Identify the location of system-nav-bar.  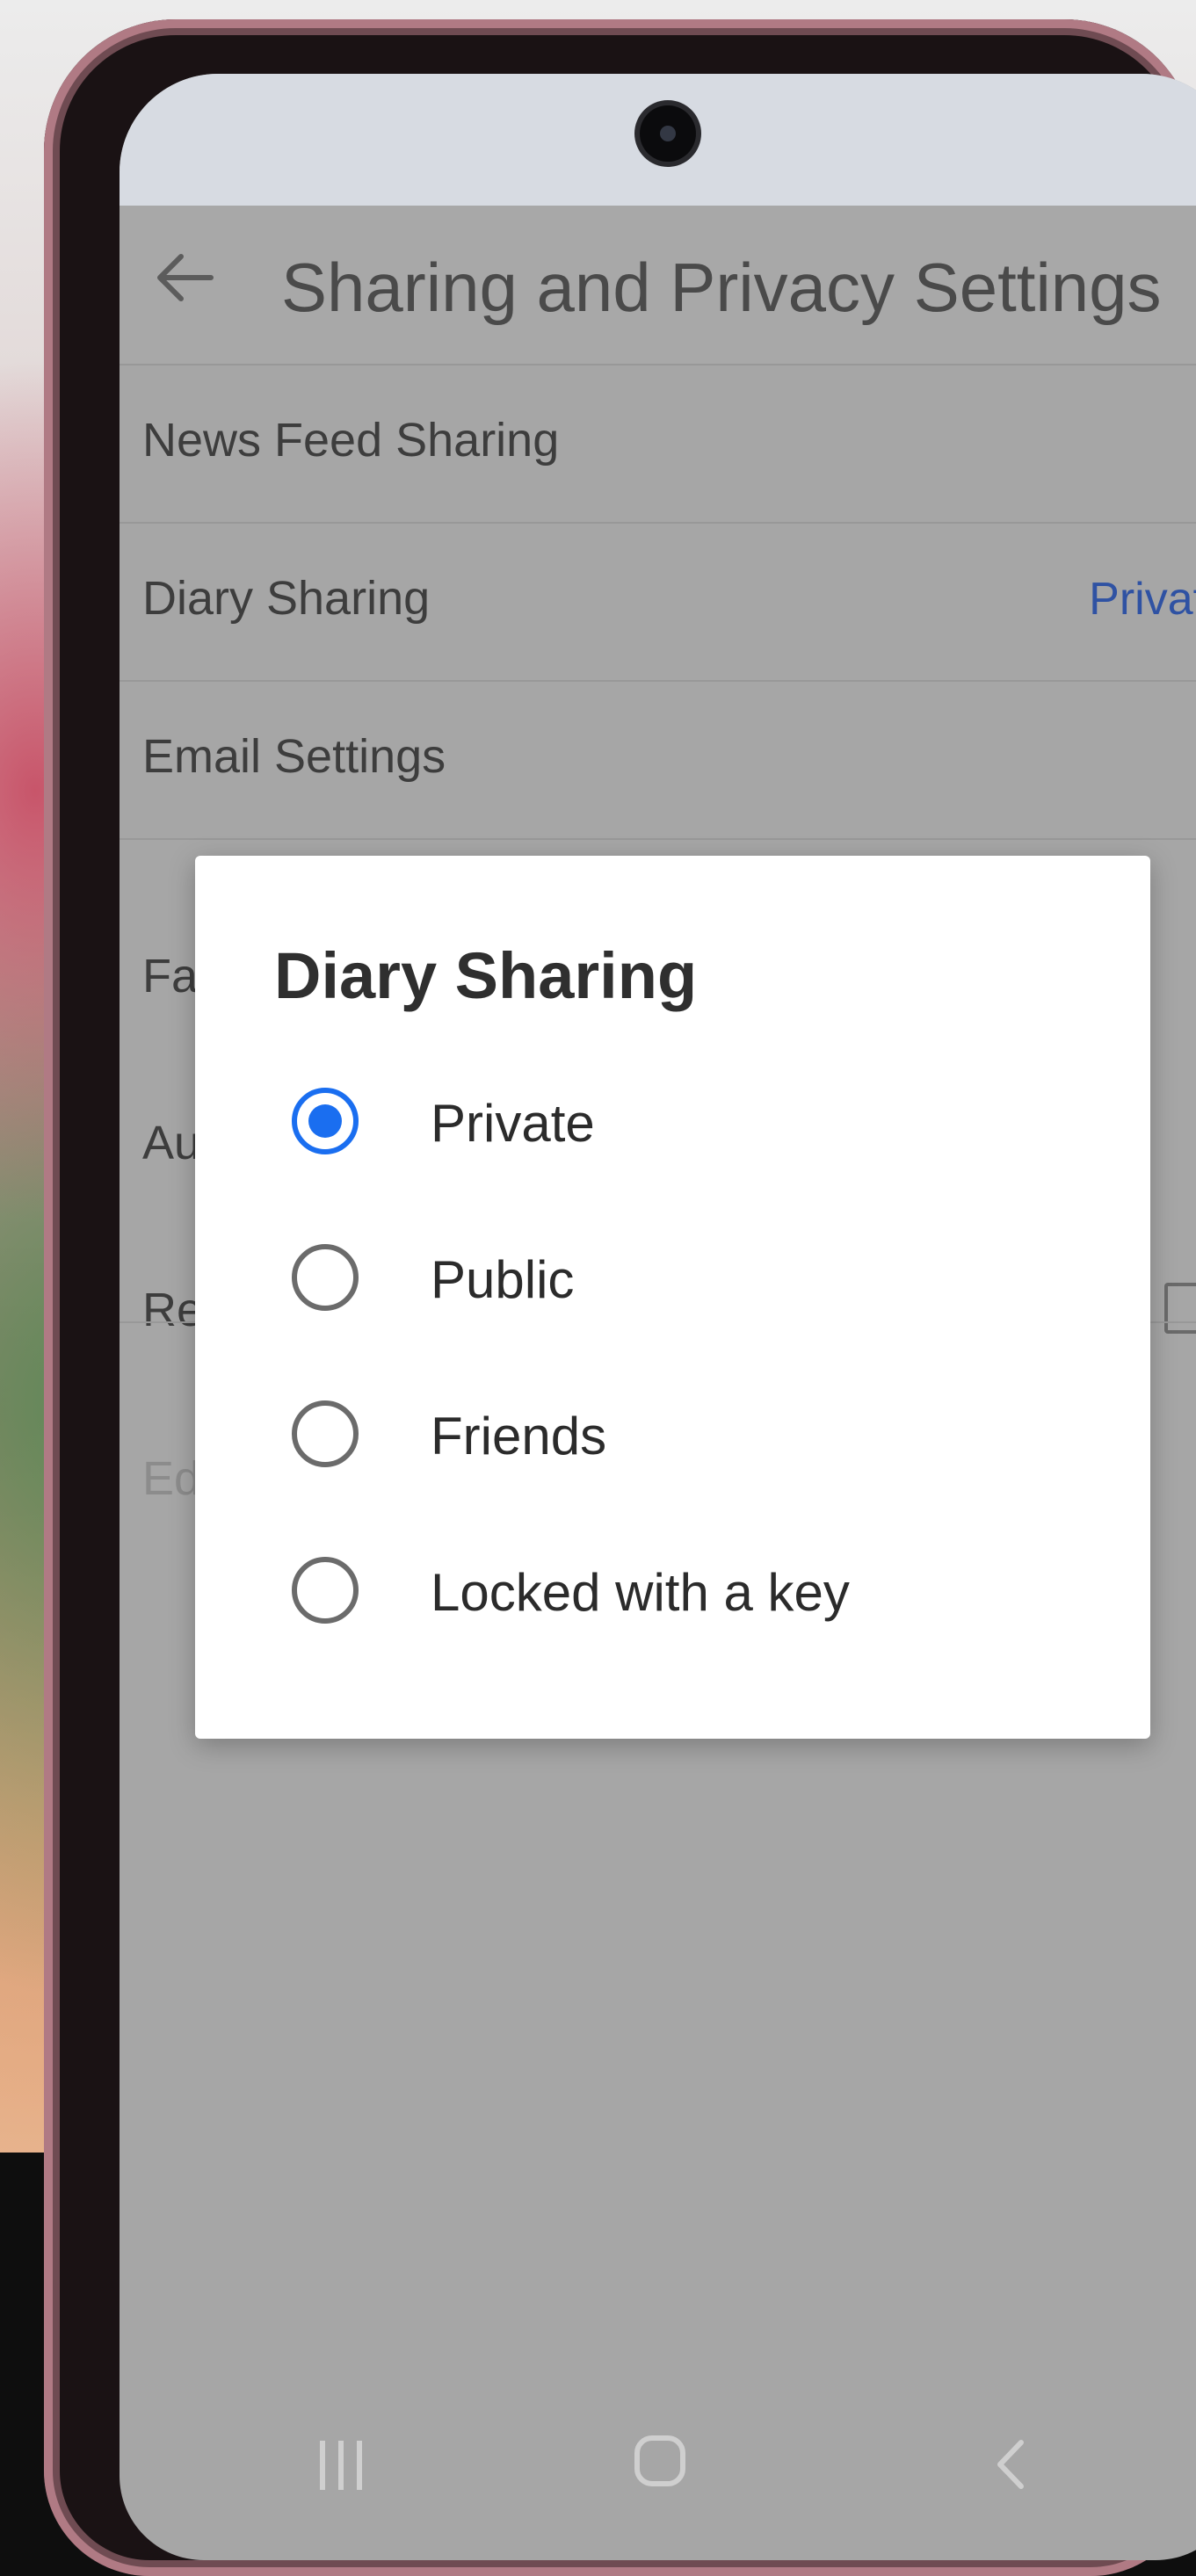
(658, 2463).